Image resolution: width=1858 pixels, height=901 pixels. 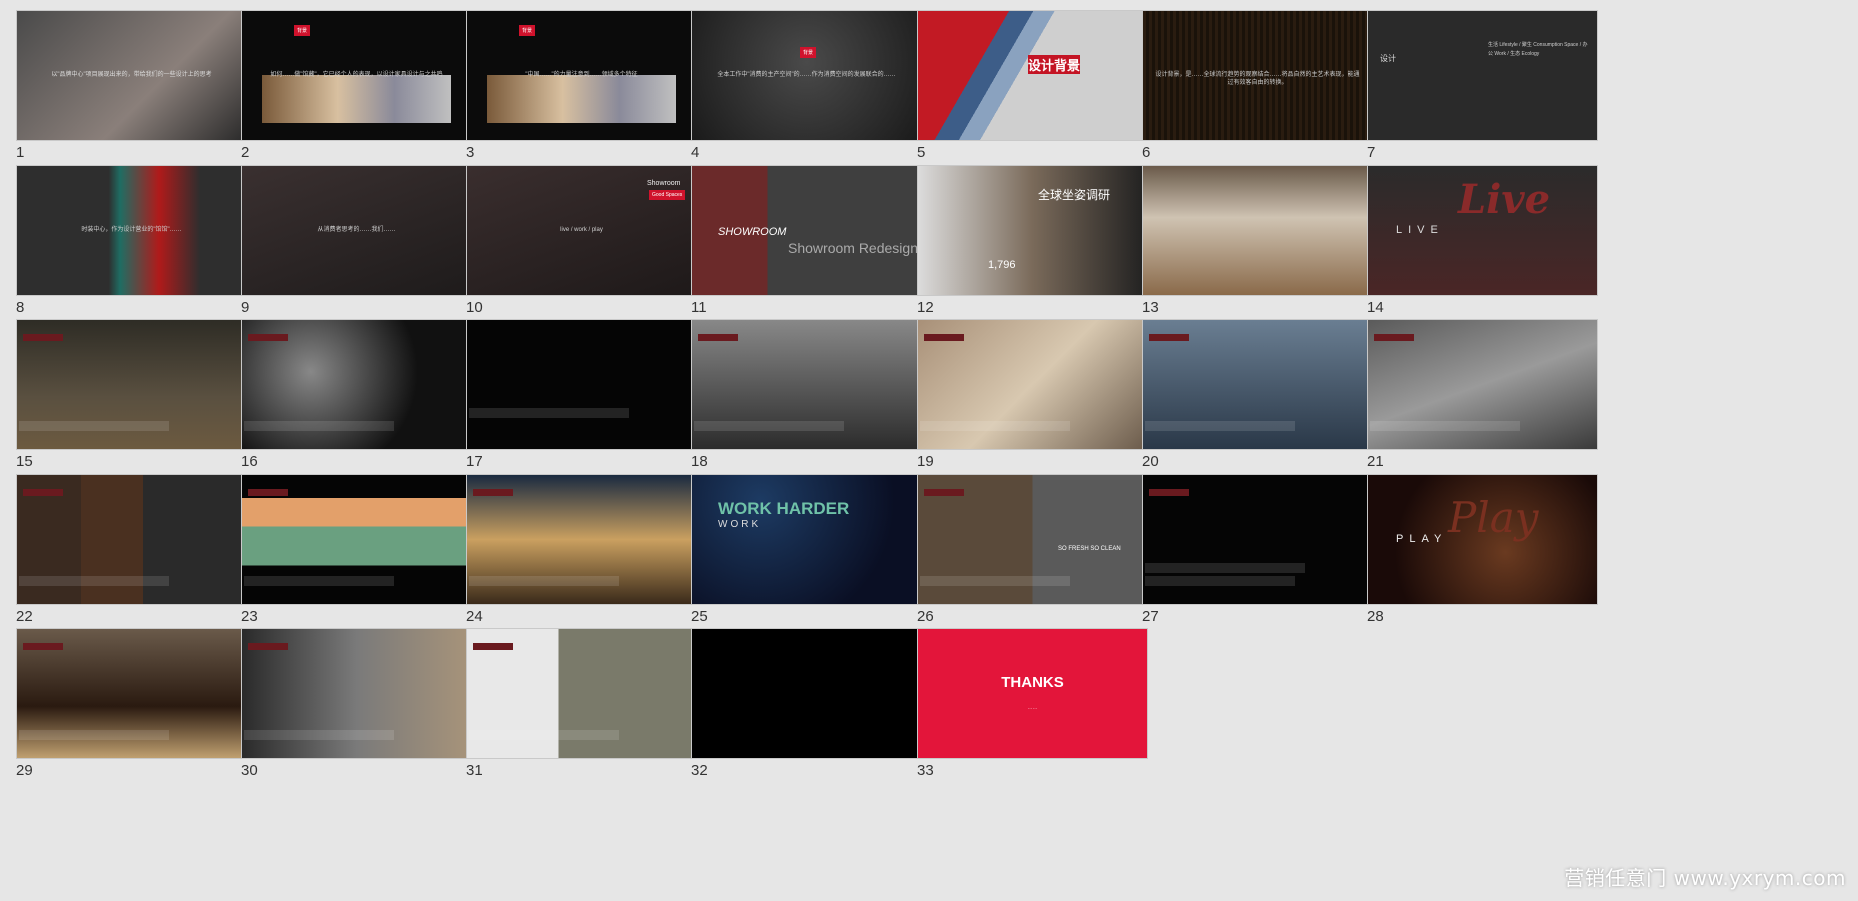 What do you see at coordinates (474, 616) in the screenshot?
I see `slide-number: 24` at bounding box center [474, 616].